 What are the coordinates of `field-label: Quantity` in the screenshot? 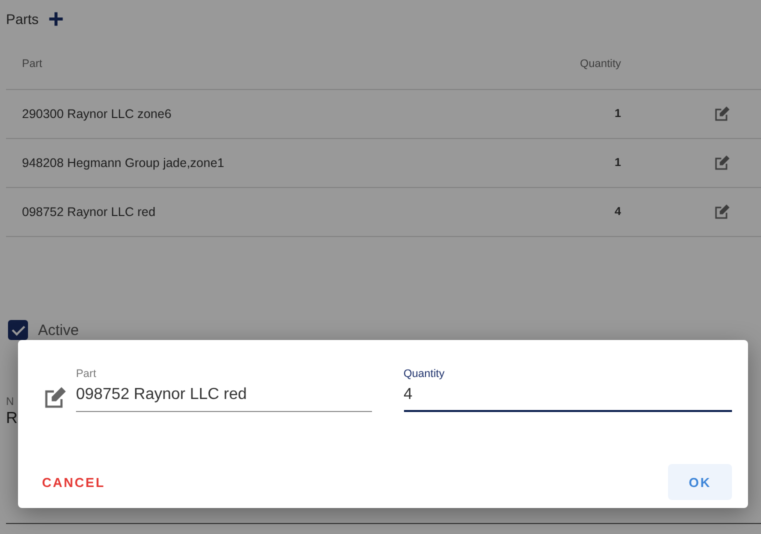 It's located at (425, 375).